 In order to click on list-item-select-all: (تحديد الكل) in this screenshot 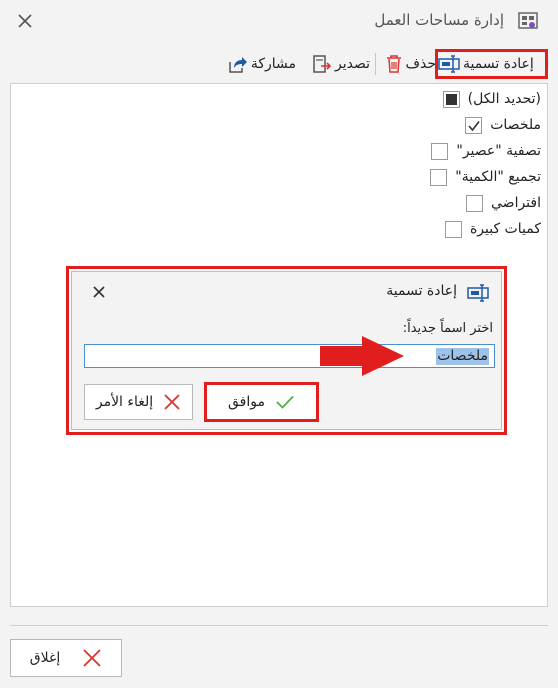, I will do `click(491, 99)`.